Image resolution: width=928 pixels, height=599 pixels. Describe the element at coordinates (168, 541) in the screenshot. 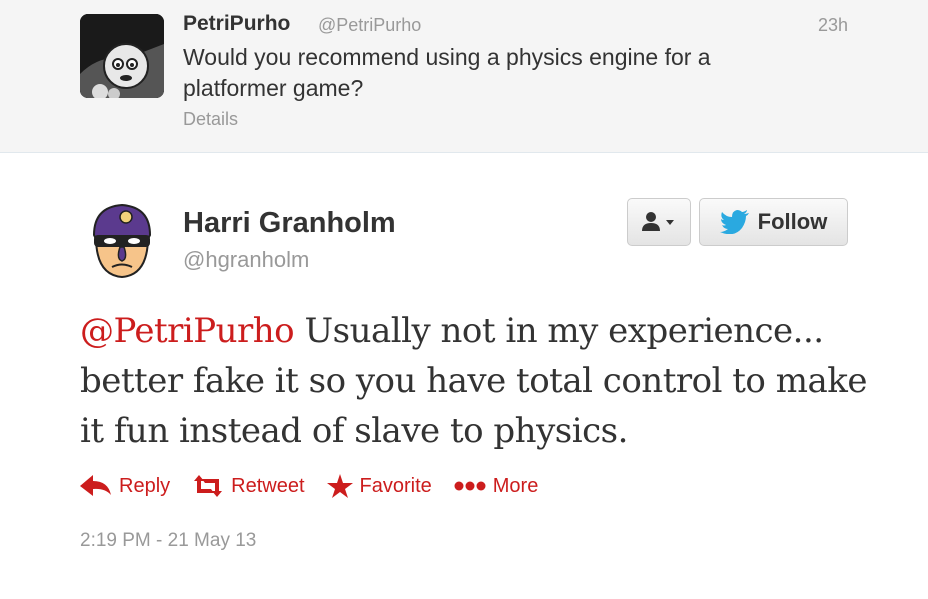

I see `tweet-timestamp: 2:19 PM - 21 May 13` at that location.